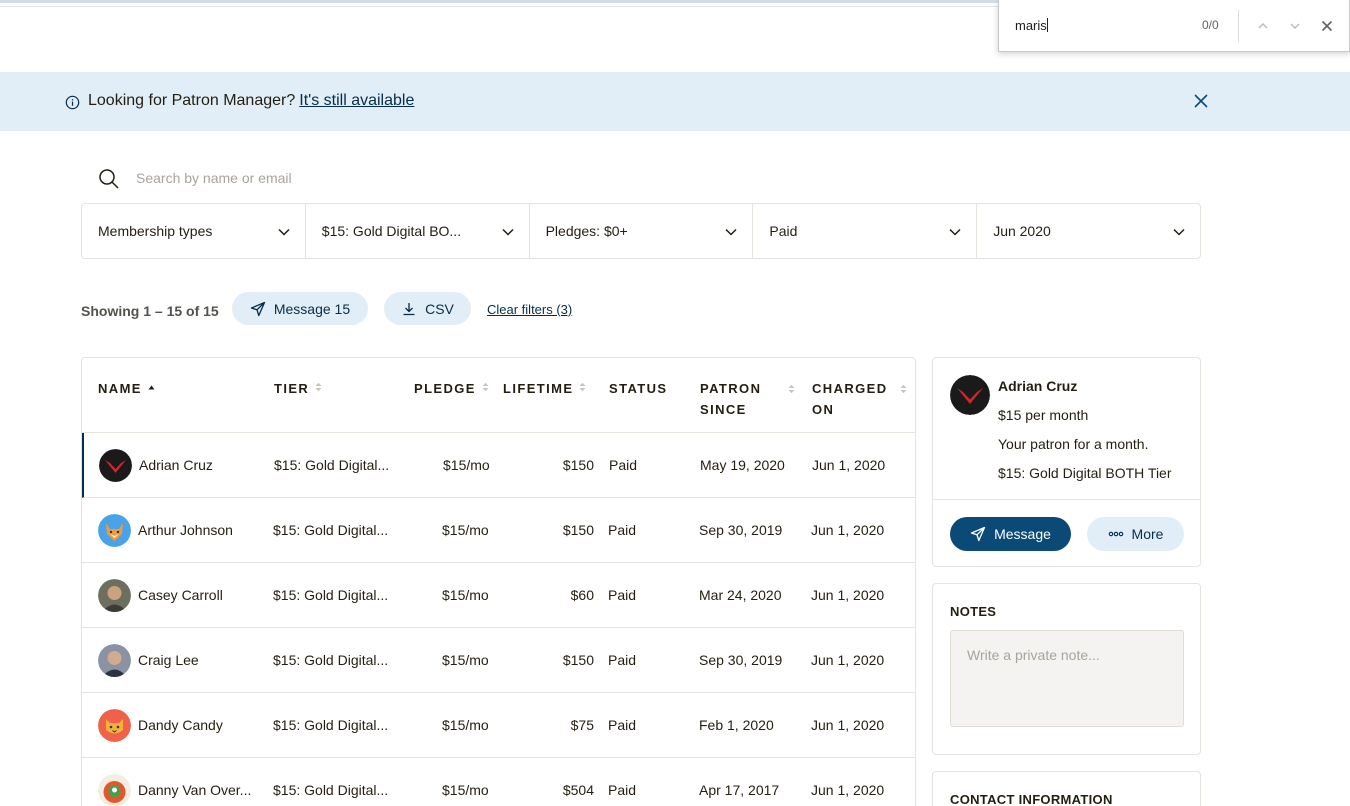 This screenshot has width=1350, height=806. What do you see at coordinates (978, 534) in the screenshot?
I see `send-icon` at bounding box center [978, 534].